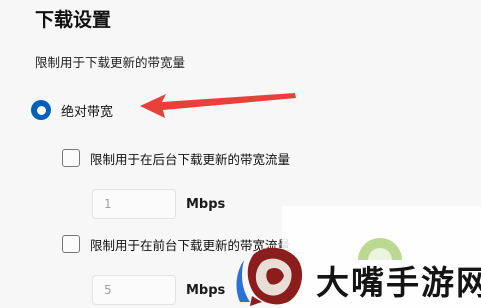 The width and height of the screenshot is (481, 308). I want to click on absolute-bandwidth-radio, so click(41, 110).